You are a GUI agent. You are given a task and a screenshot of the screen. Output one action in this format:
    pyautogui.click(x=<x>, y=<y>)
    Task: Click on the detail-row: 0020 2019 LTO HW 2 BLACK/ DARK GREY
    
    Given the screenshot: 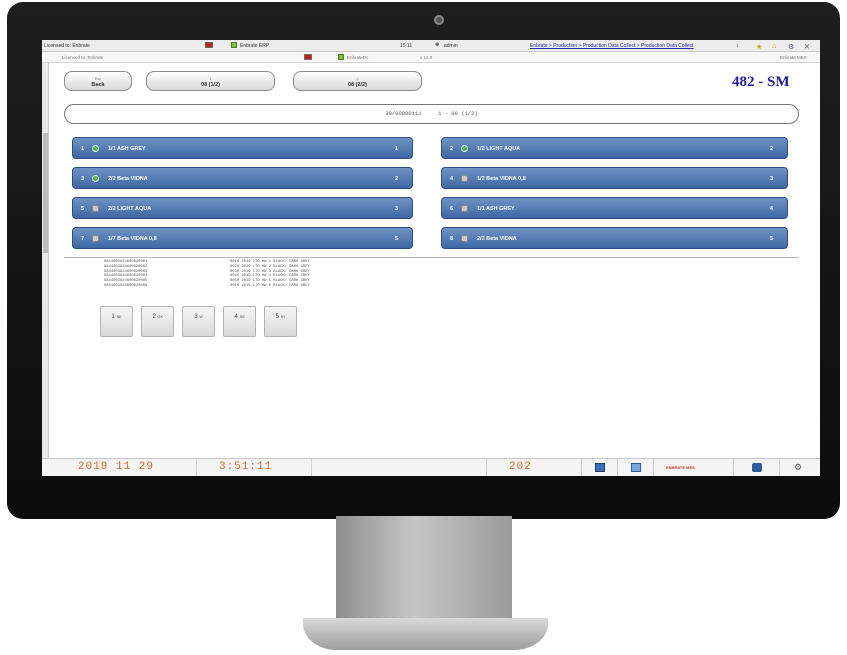 What is the action you would take?
    pyautogui.click(x=270, y=266)
    